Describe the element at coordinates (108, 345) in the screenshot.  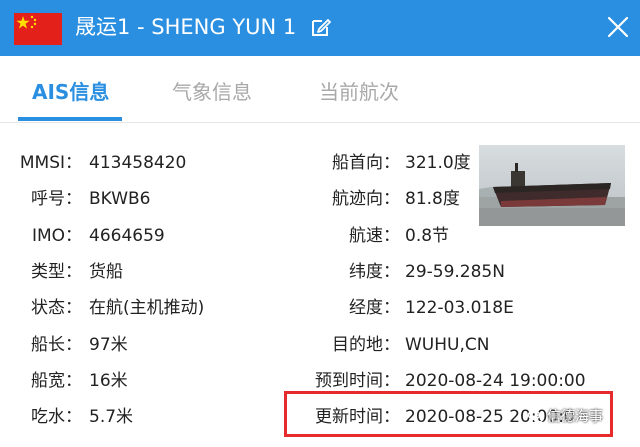
I see `field-value: 97米` at that location.